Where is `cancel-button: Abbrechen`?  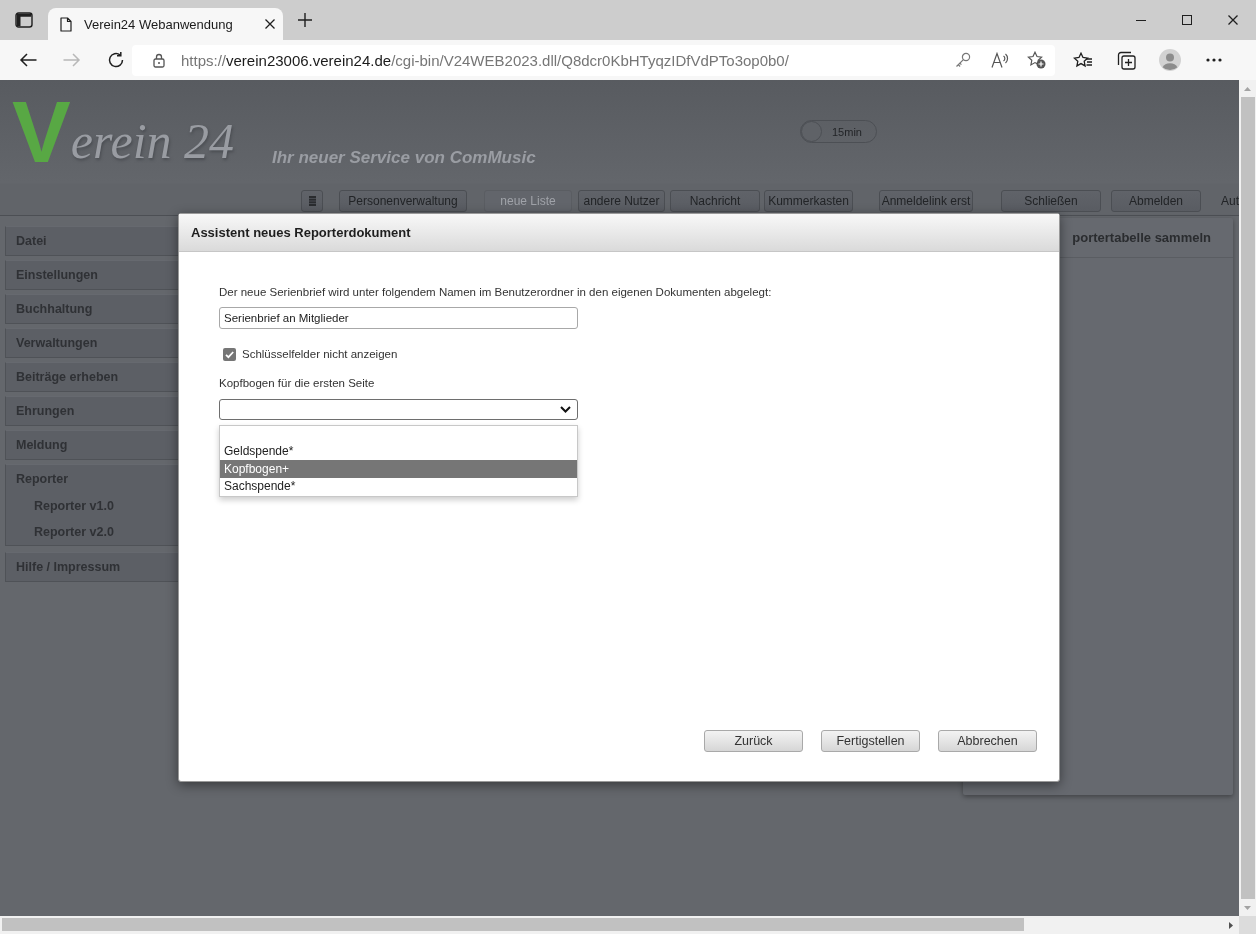 cancel-button: Abbrechen is located at coordinates (987, 741).